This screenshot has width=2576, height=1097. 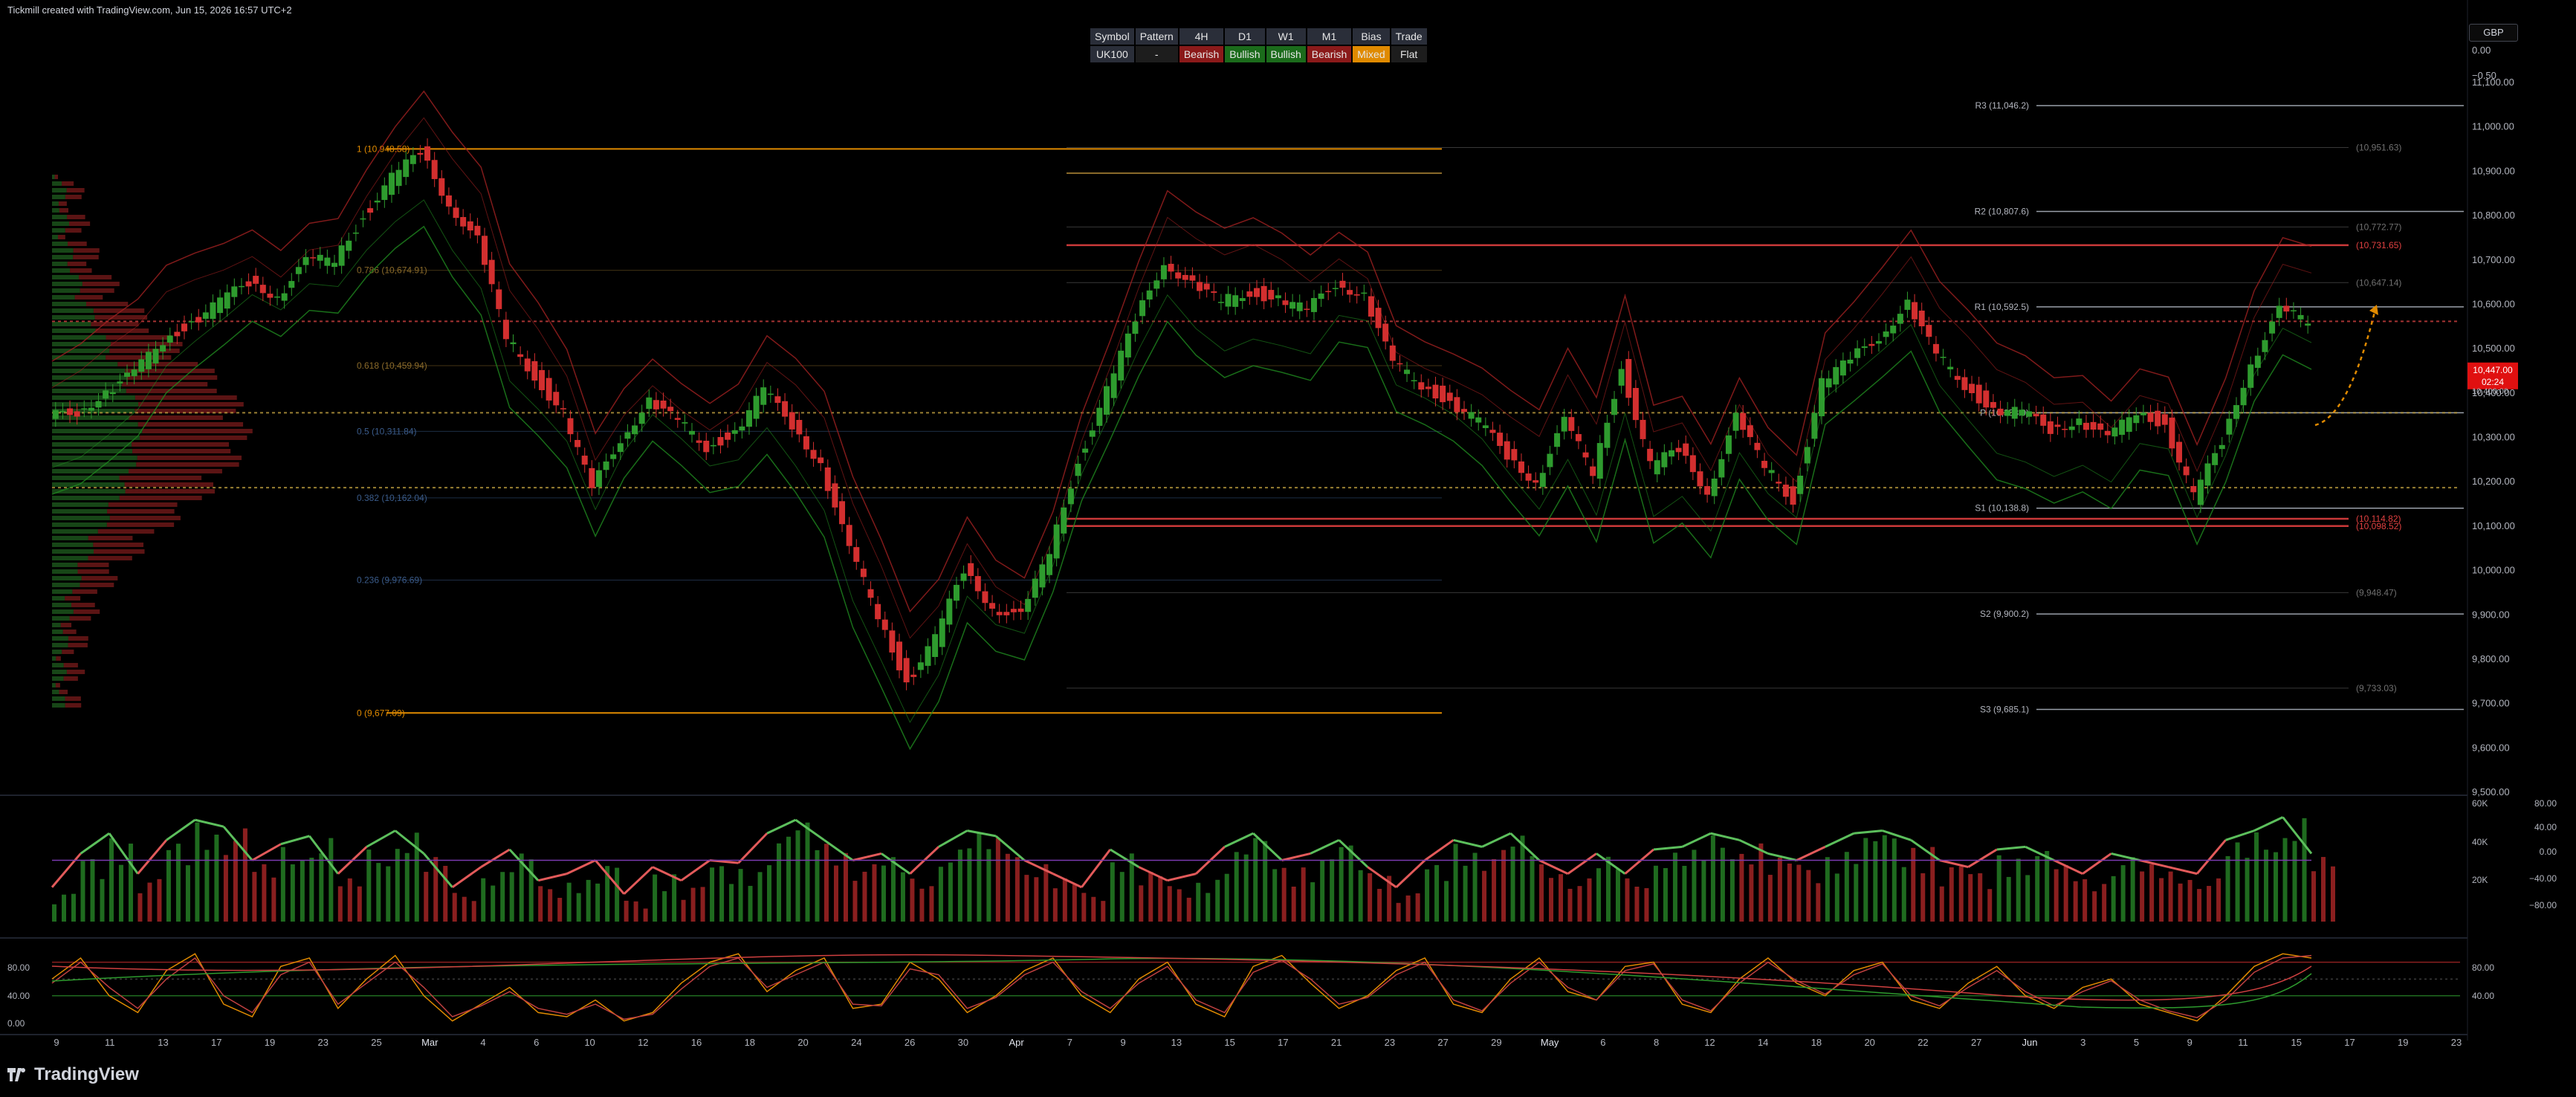 What do you see at coordinates (1816, 1042) in the screenshot?
I see `x-tick-label: 18` at bounding box center [1816, 1042].